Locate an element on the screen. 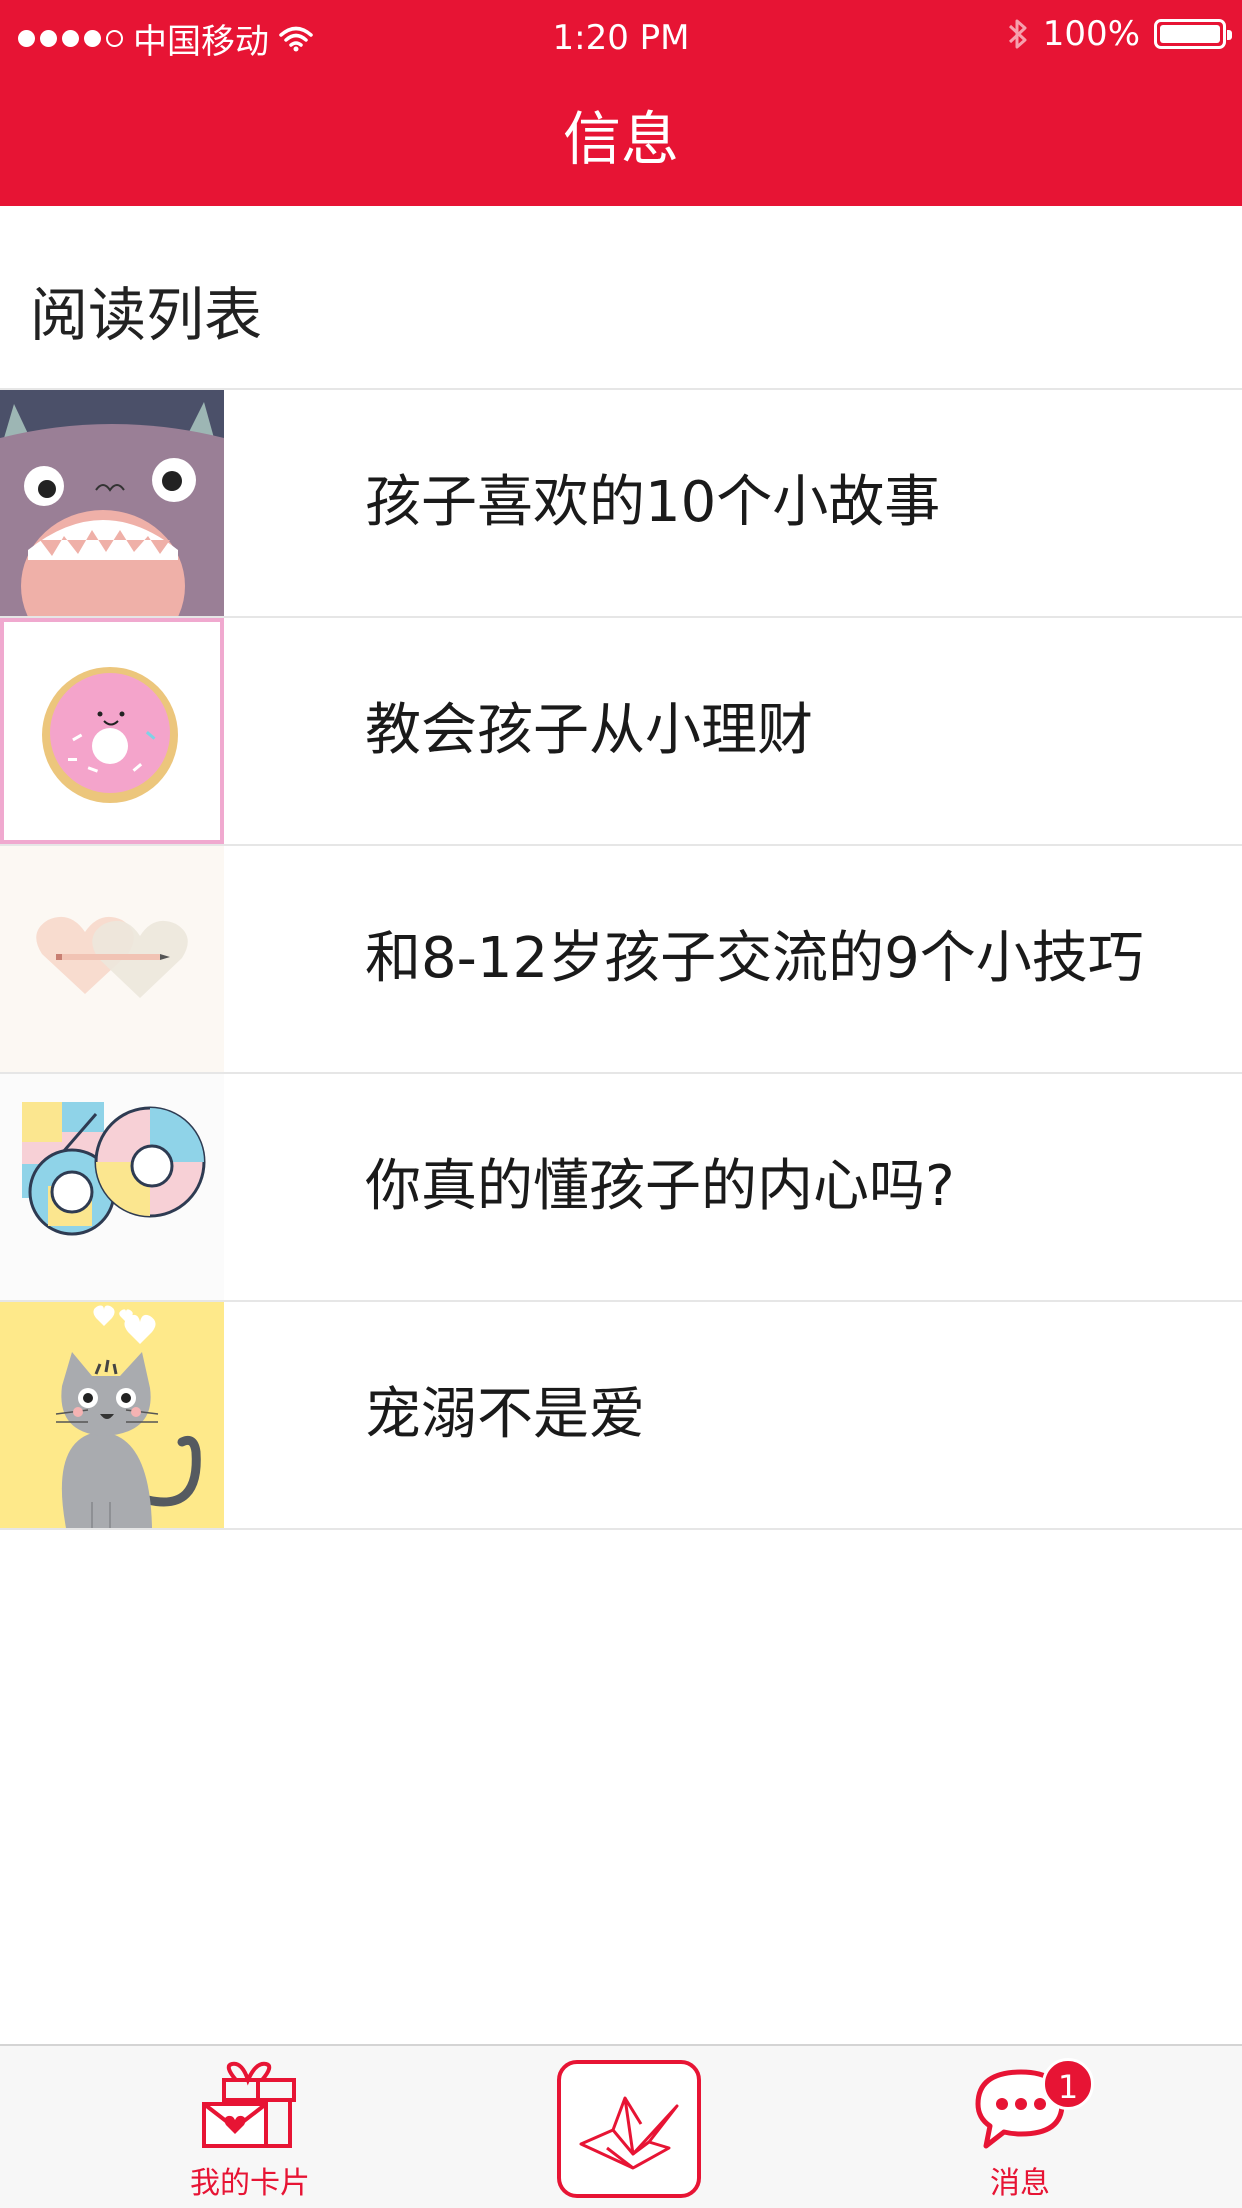  article-row: 和8-12岁孩子交流的9个小技巧 is located at coordinates (621, 960).